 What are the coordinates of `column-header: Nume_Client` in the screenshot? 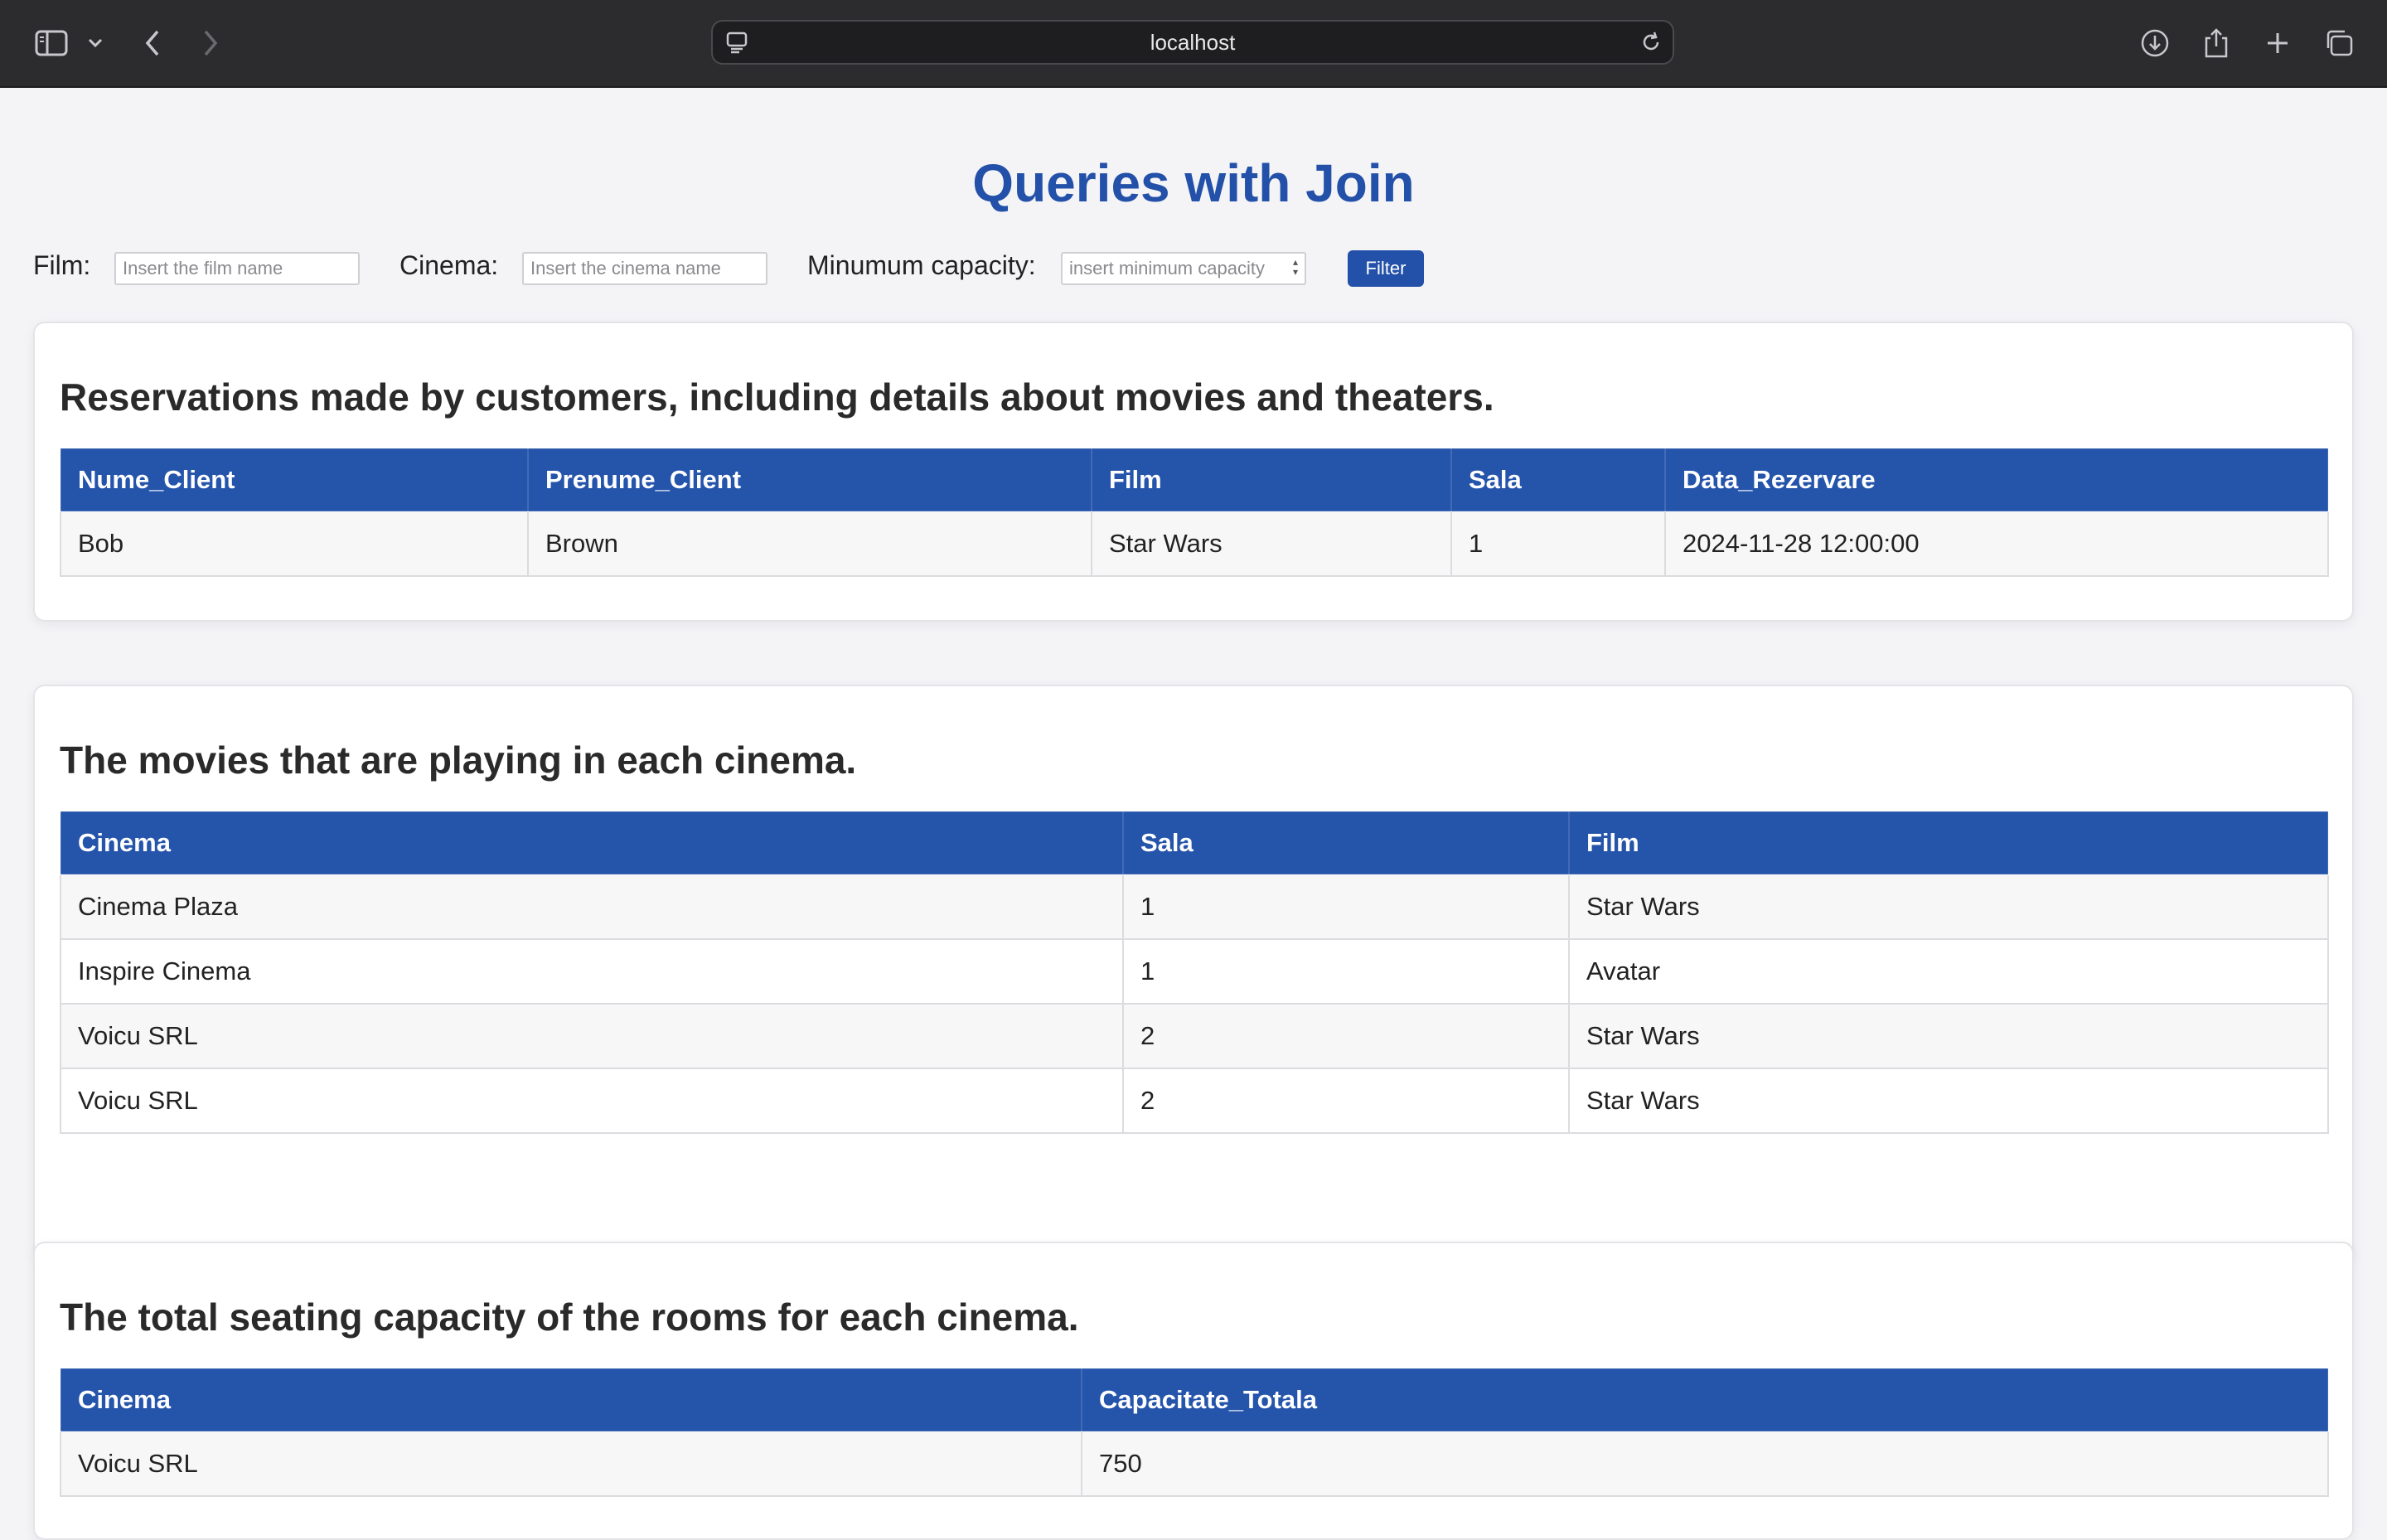 It's located at (294, 480).